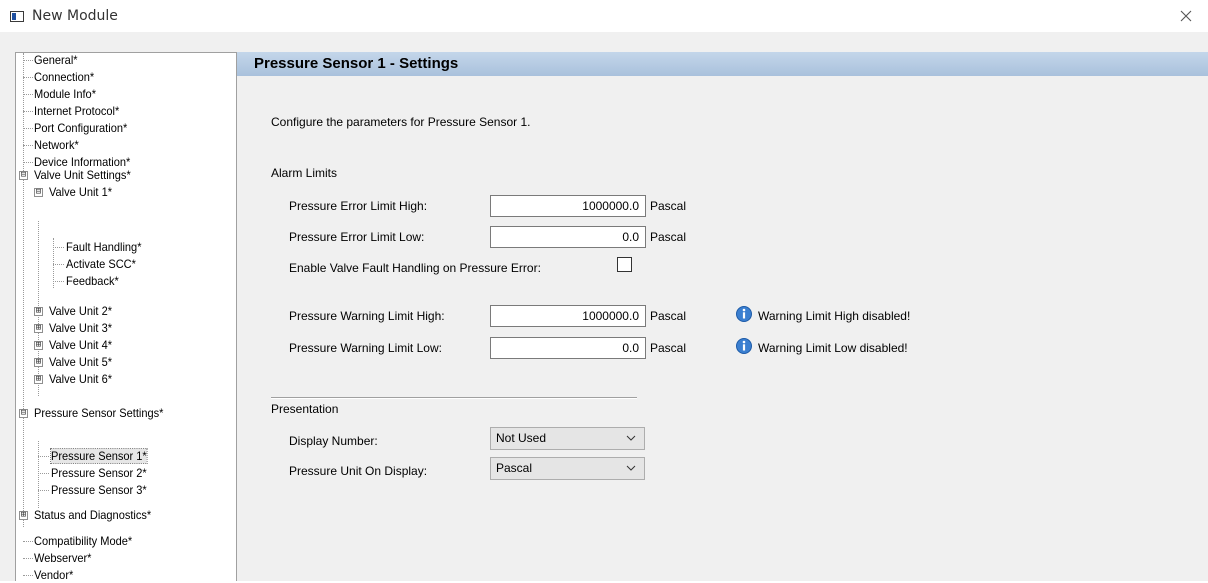 The image size is (1208, 583). I want to click on tree-item-internet-protocol: Internet Protocol*, so click(76, 111).